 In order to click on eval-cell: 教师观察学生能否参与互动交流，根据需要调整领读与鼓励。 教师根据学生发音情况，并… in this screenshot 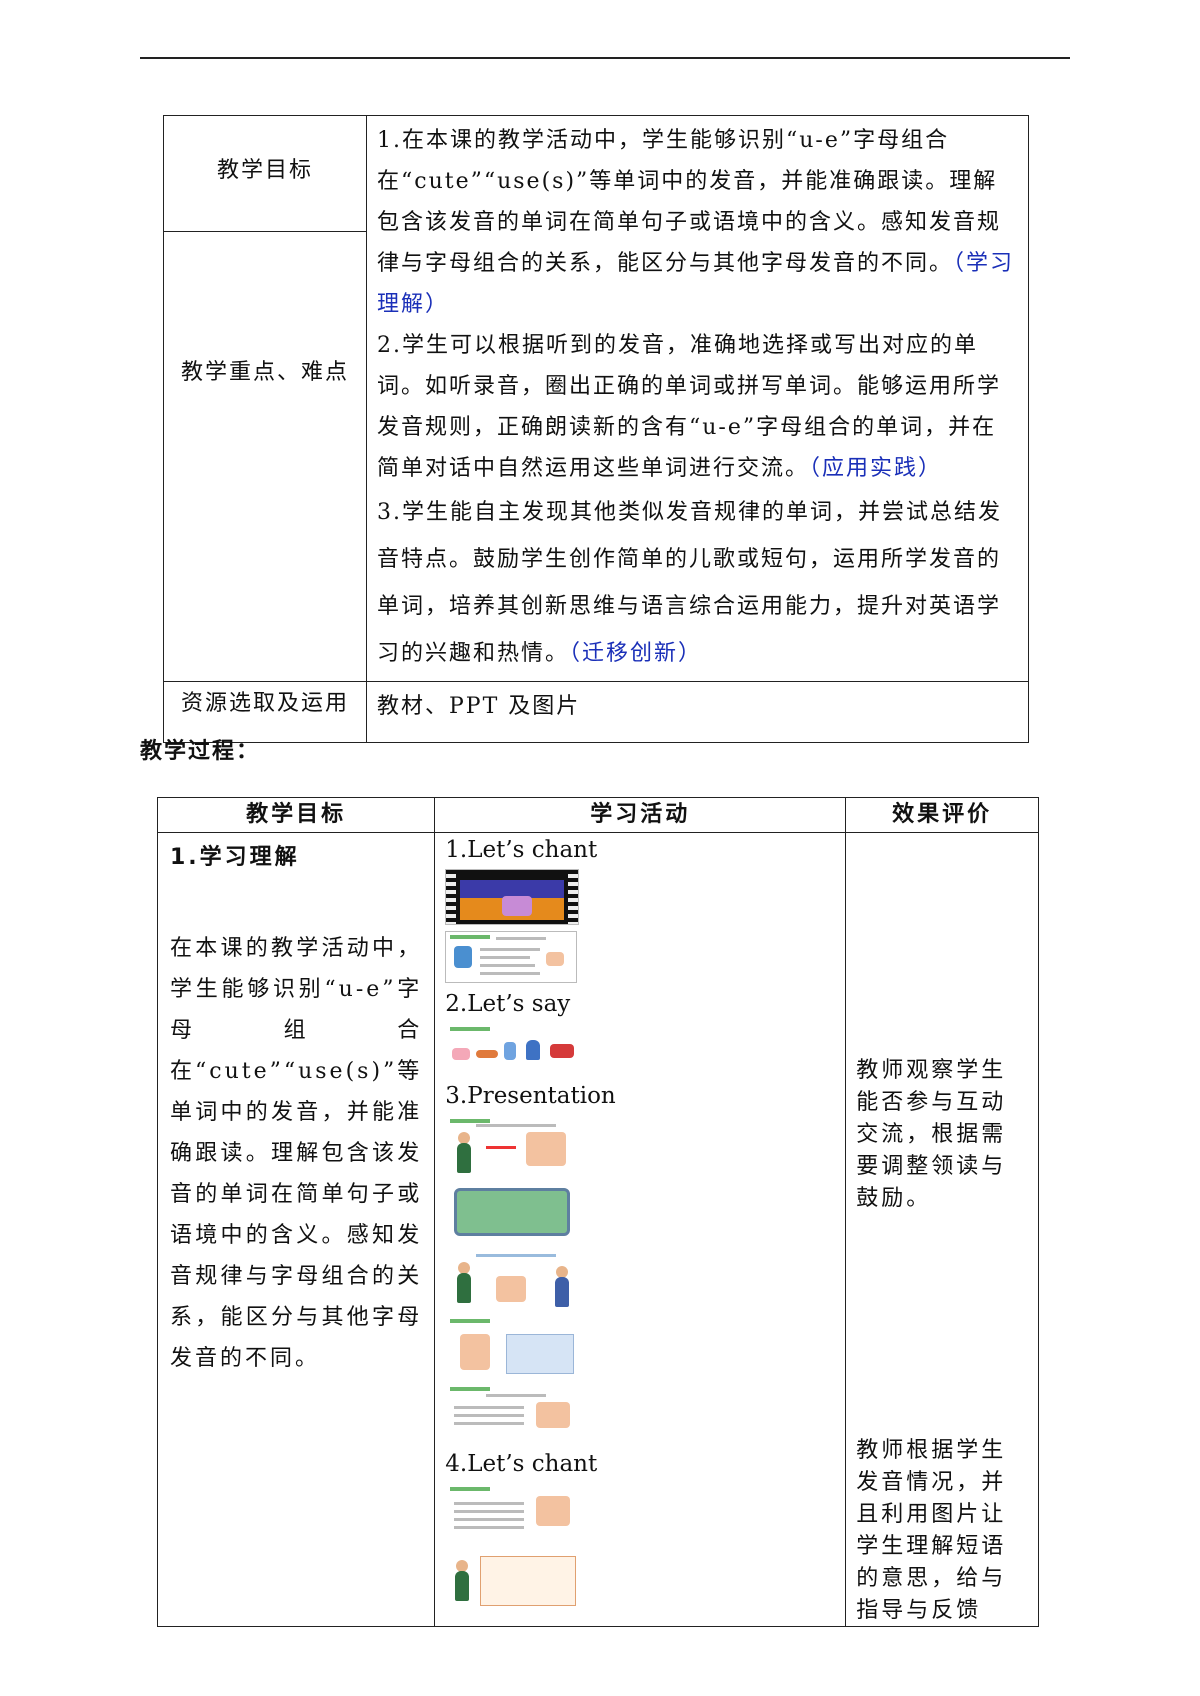, I will do `click(942, 1229)`.